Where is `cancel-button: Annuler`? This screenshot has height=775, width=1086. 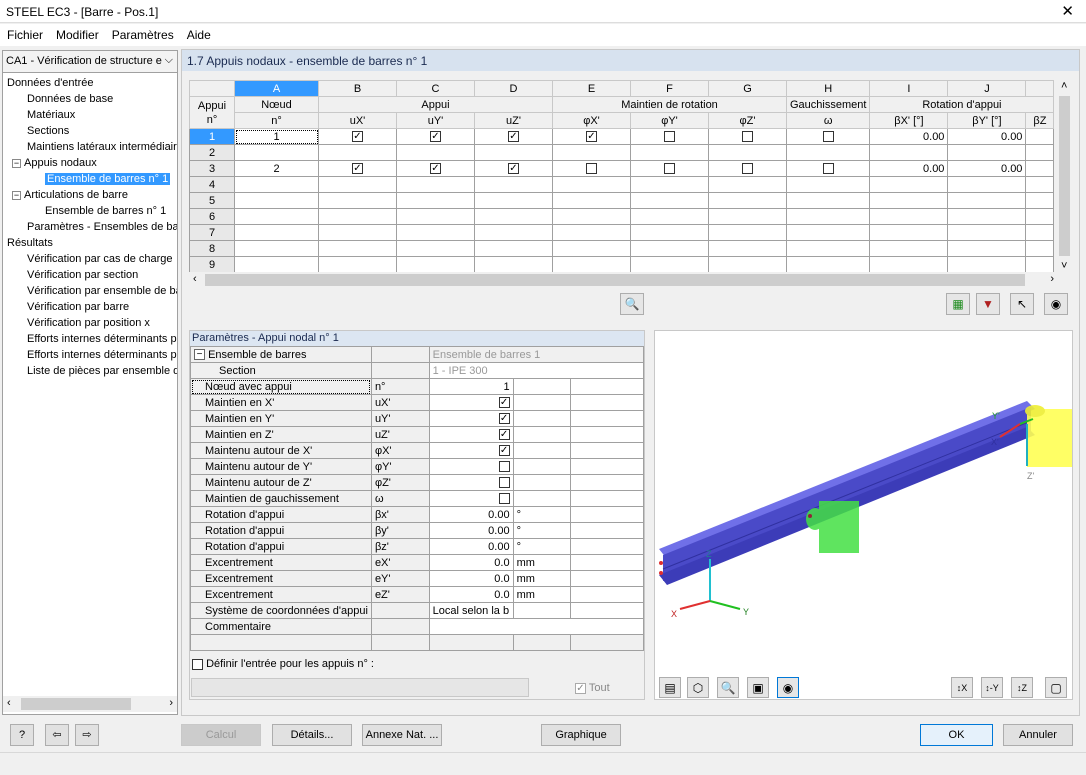 cancel-button: Annuler is located at coordinates (1038, 735).